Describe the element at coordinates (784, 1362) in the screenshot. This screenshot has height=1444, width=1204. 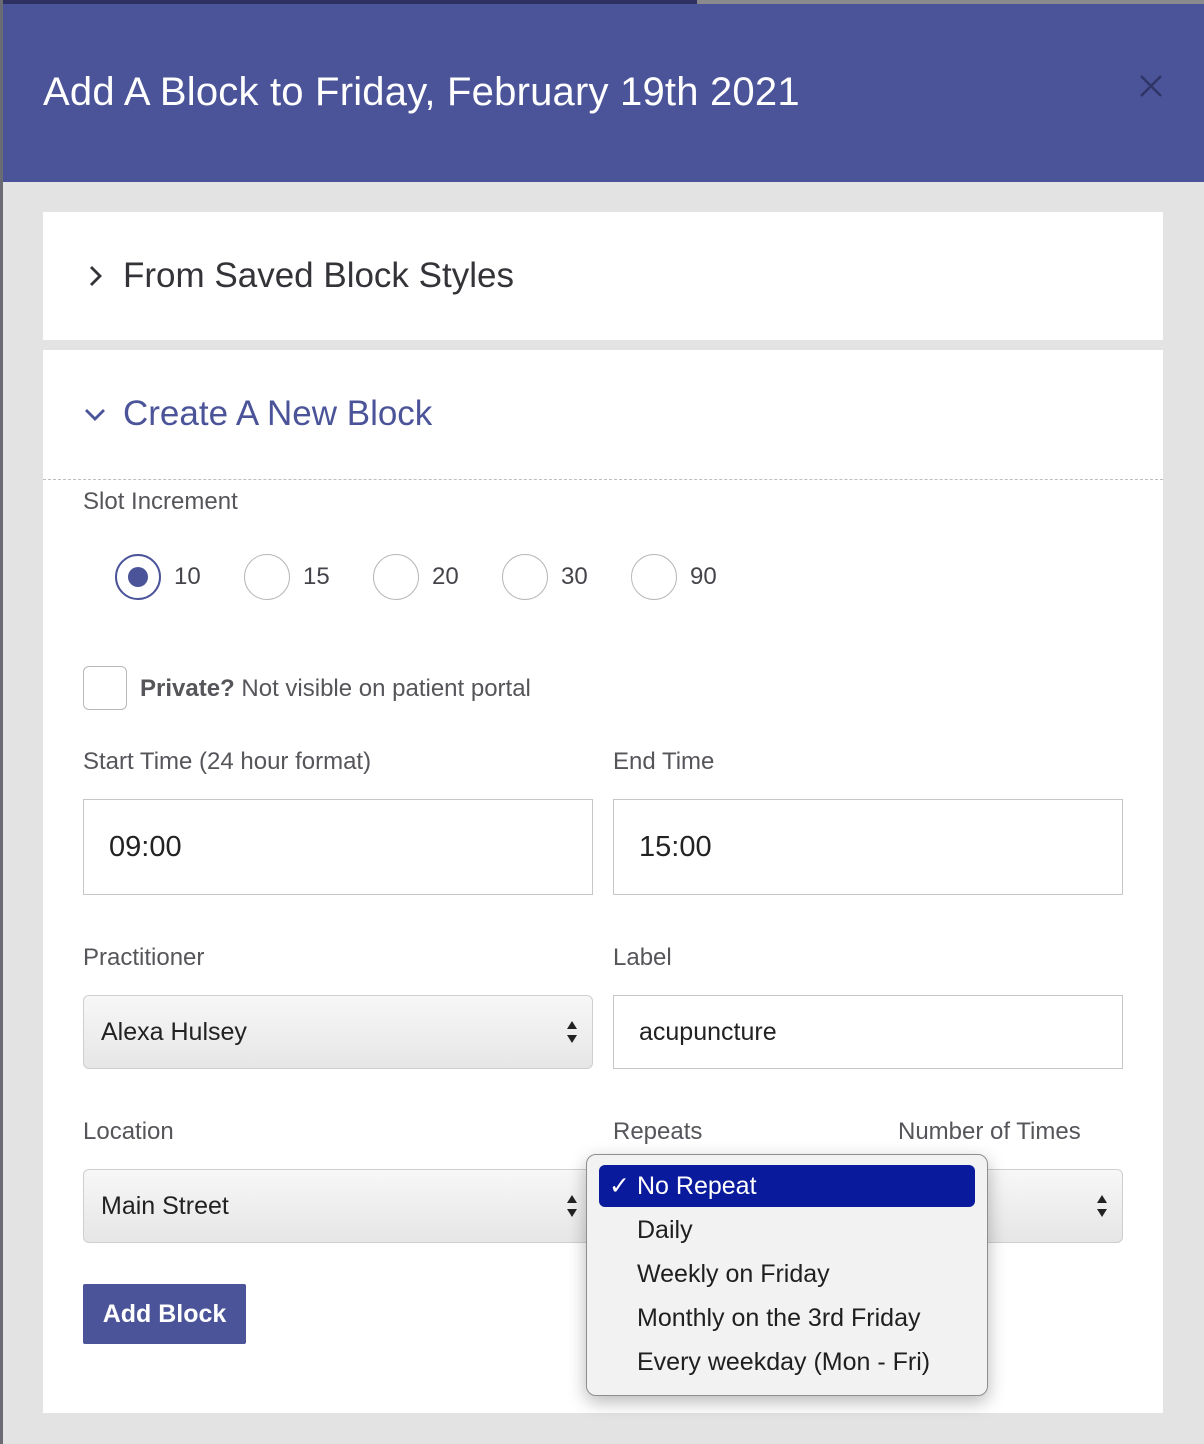
I see `repeats-option-label: Every weekday (Mon - Fri)` at that location.